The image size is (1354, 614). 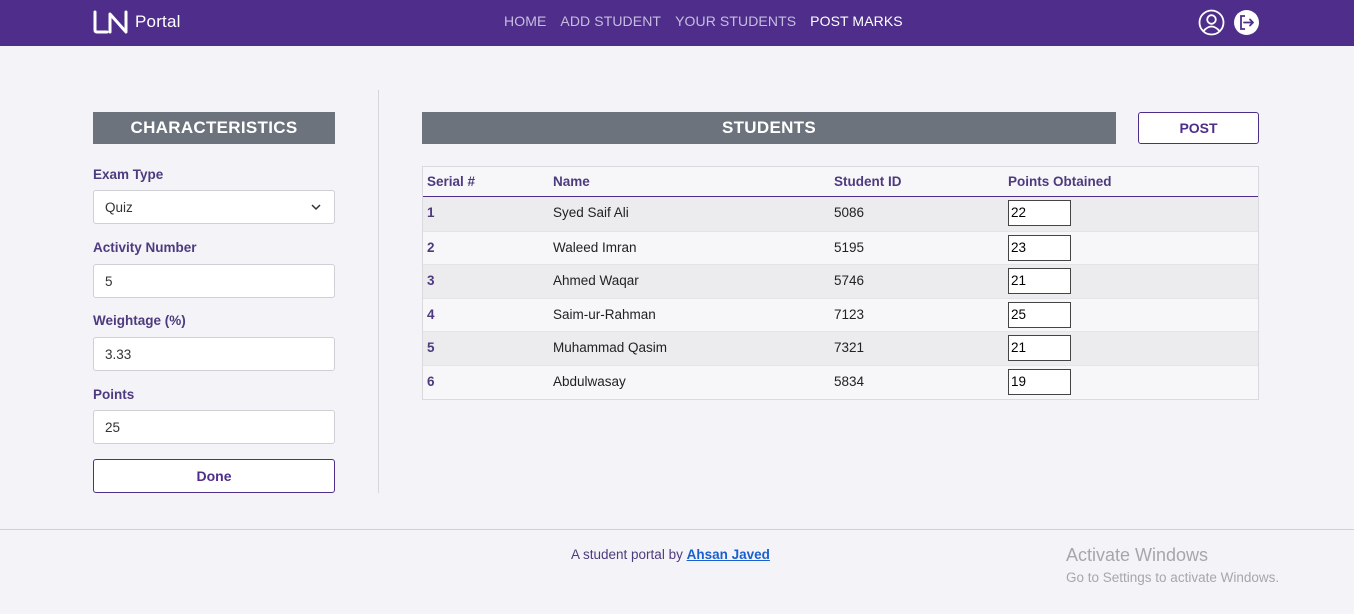 I want to click on footer-caption: A student portal by, so click(x=627, y=554).